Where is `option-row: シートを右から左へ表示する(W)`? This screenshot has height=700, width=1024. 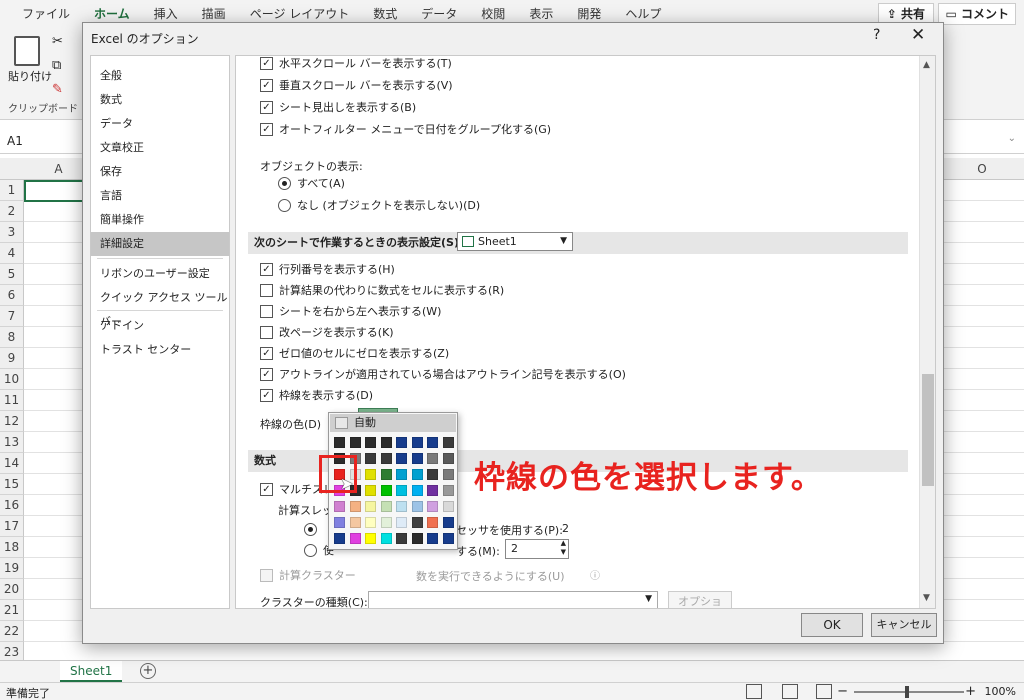 option-row: シートを右から左へ表示する(W) is located at coordinates (350, 311).